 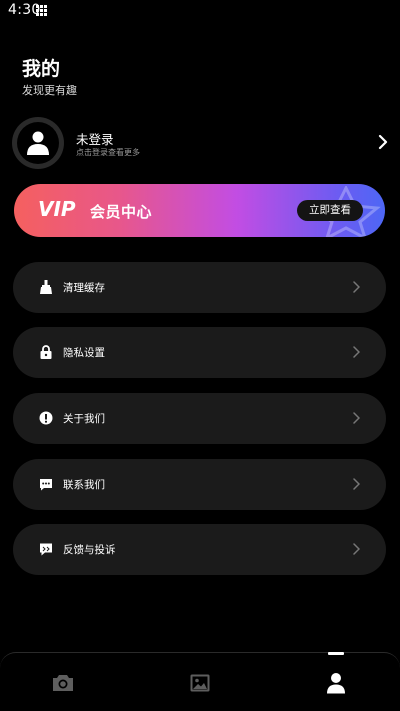 I want to click on bottom-nav, so click(x=200, y=681).